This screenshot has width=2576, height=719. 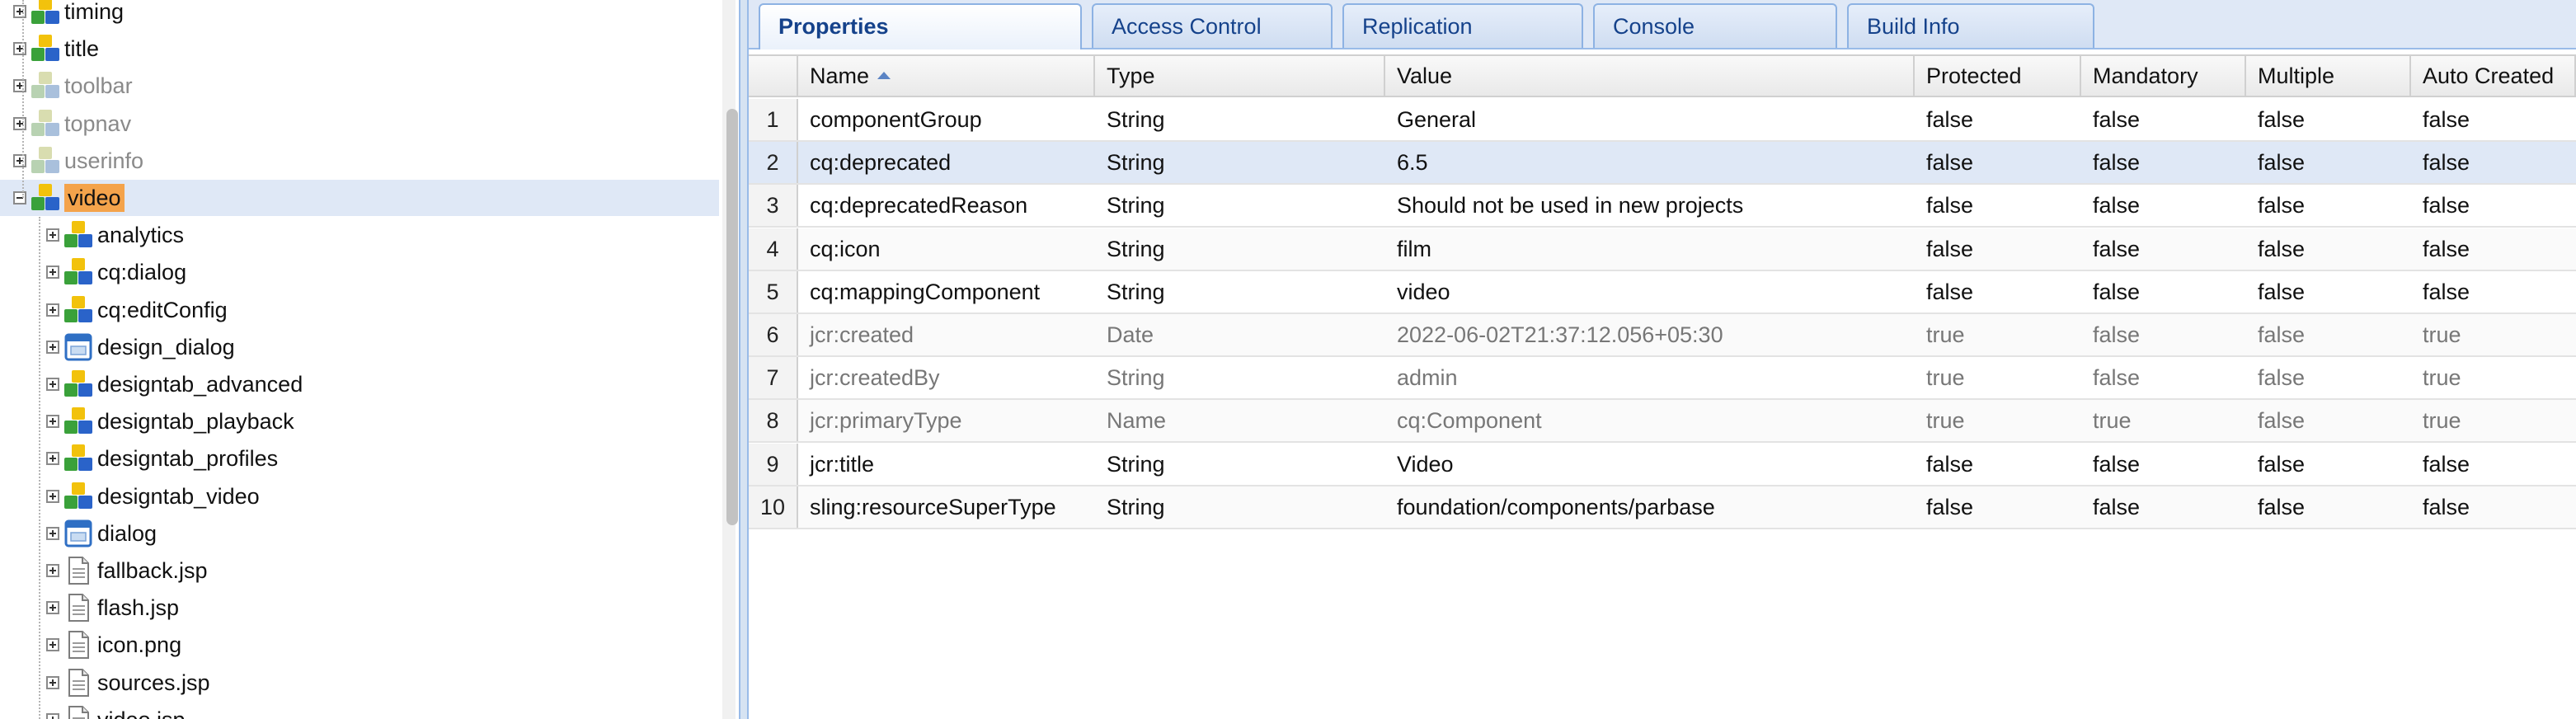 I want to click on tree-item-cq-dialog: cq:dialog, so click(x=359, y=272).